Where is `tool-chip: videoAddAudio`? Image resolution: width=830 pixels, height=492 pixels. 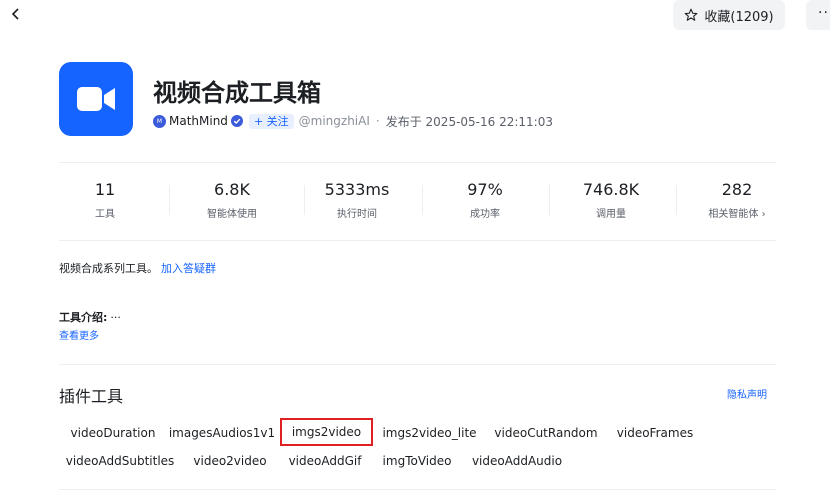 tool-chip: videoAddAudio is located at coordinates (517, 461).